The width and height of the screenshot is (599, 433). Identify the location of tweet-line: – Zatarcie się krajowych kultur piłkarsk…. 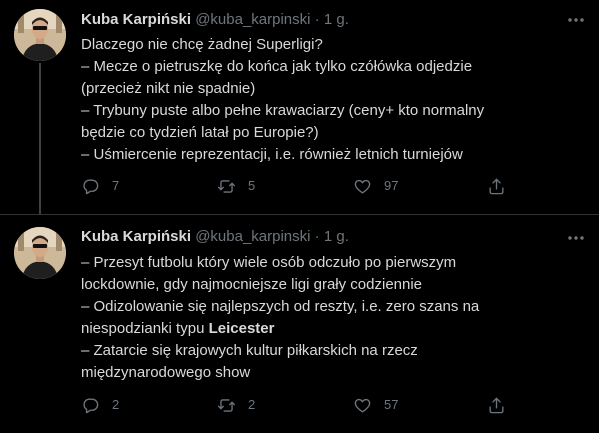
(249, 350).